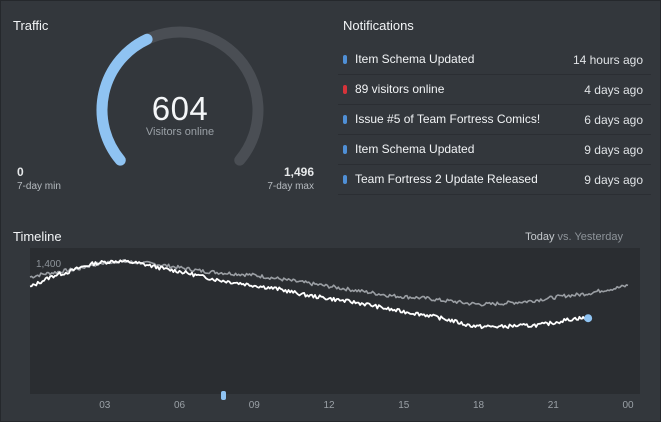  I want to click on timeline-scrubber-handle, so click(223, 395).